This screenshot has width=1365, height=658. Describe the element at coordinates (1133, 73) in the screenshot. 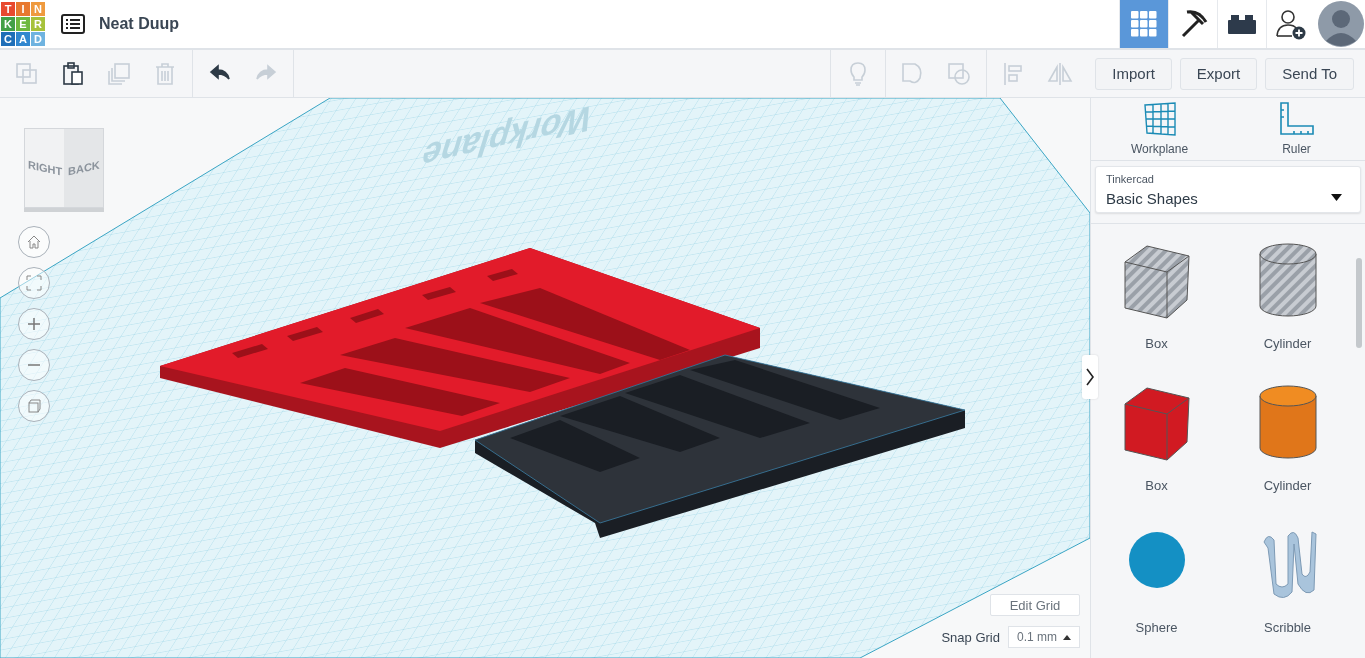

I see `toolbar-button: Import` at that location.